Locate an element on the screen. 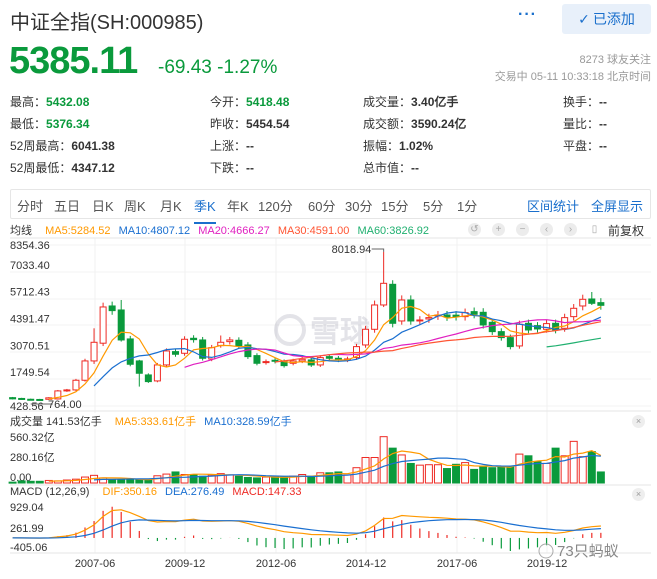 This screenshot has width=657, height=579. x-axis-tick: 2012-06 is located at coordinates (276, 564).